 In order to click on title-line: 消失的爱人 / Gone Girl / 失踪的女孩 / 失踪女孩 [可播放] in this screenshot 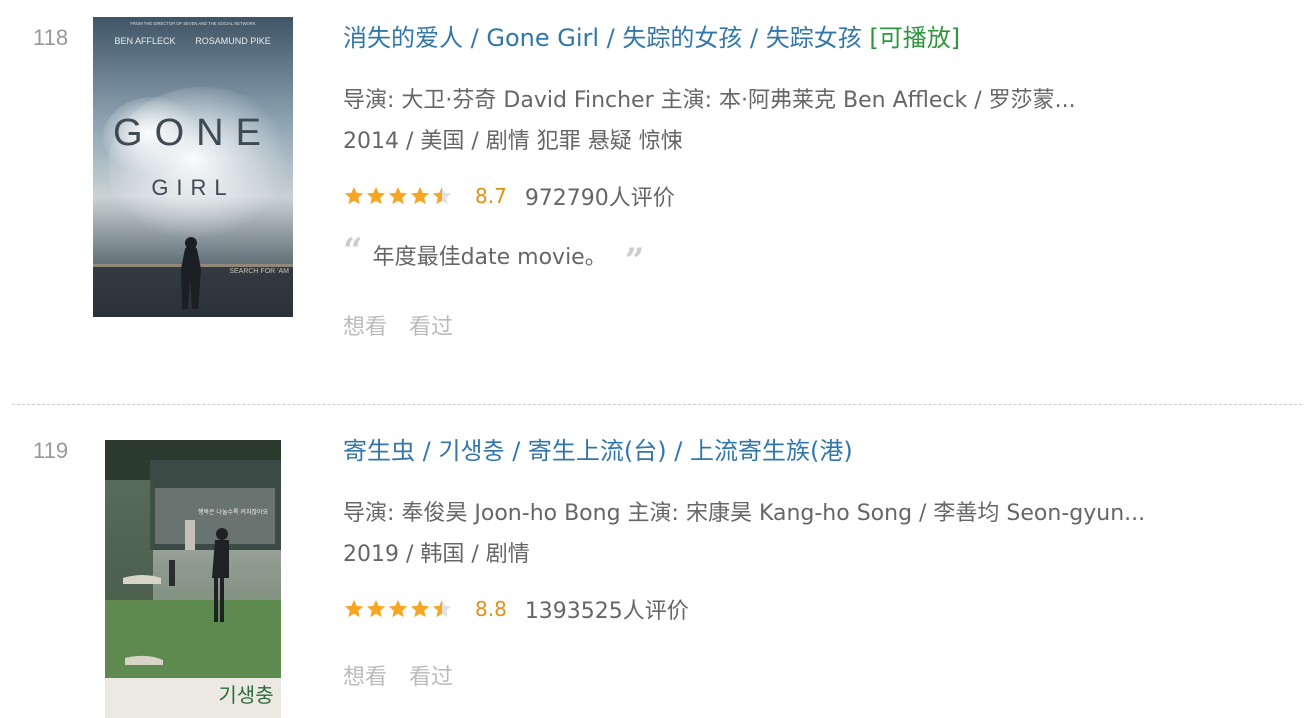, I will do `click(813, 38)`.